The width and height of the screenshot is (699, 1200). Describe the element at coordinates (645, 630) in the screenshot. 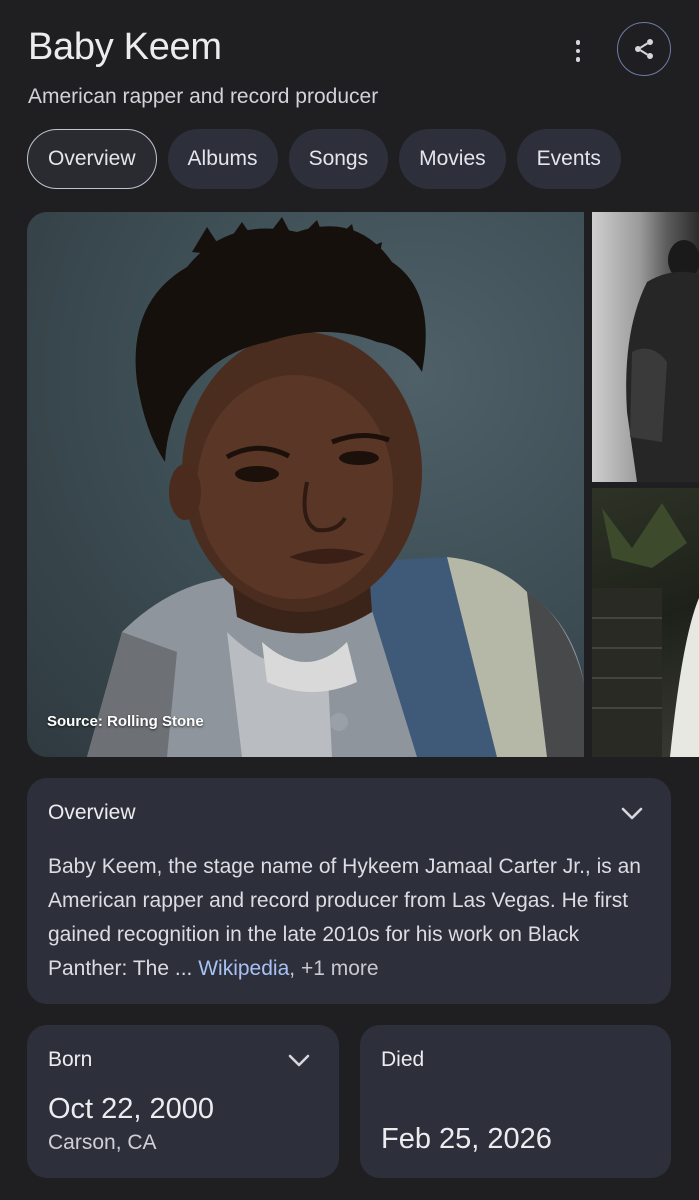

I see `side-photo-scene` at that location.